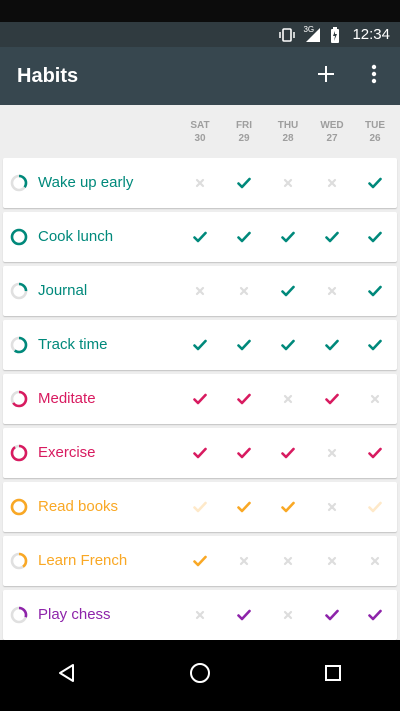 The height and width of the screenshot is (711, 400). Describe the element at coordinates (73, 344) in the screenshot. I see `habit-name: Track time` at that location.